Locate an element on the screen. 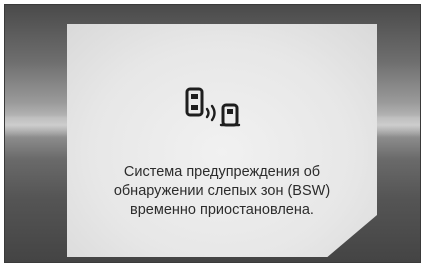 The image size is (425, 267). status-message-line-3: временно приостановлена. is located at coordinates (222, 210).